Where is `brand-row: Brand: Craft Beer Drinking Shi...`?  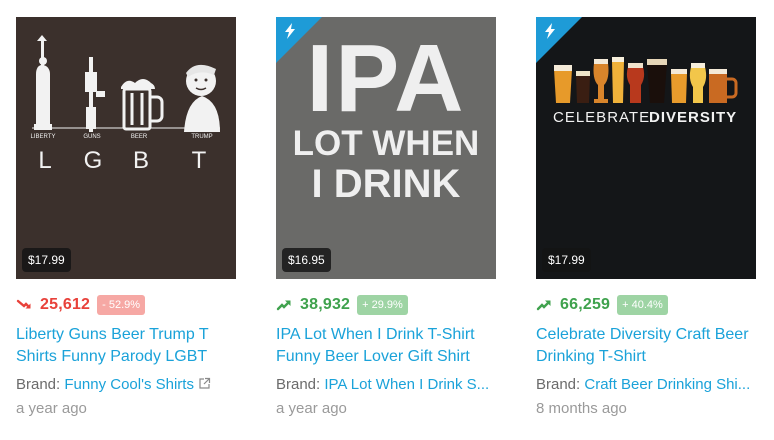
brand-row: Brand: Craft Beer Drinking Shi... is located at coordinates (646, 385).